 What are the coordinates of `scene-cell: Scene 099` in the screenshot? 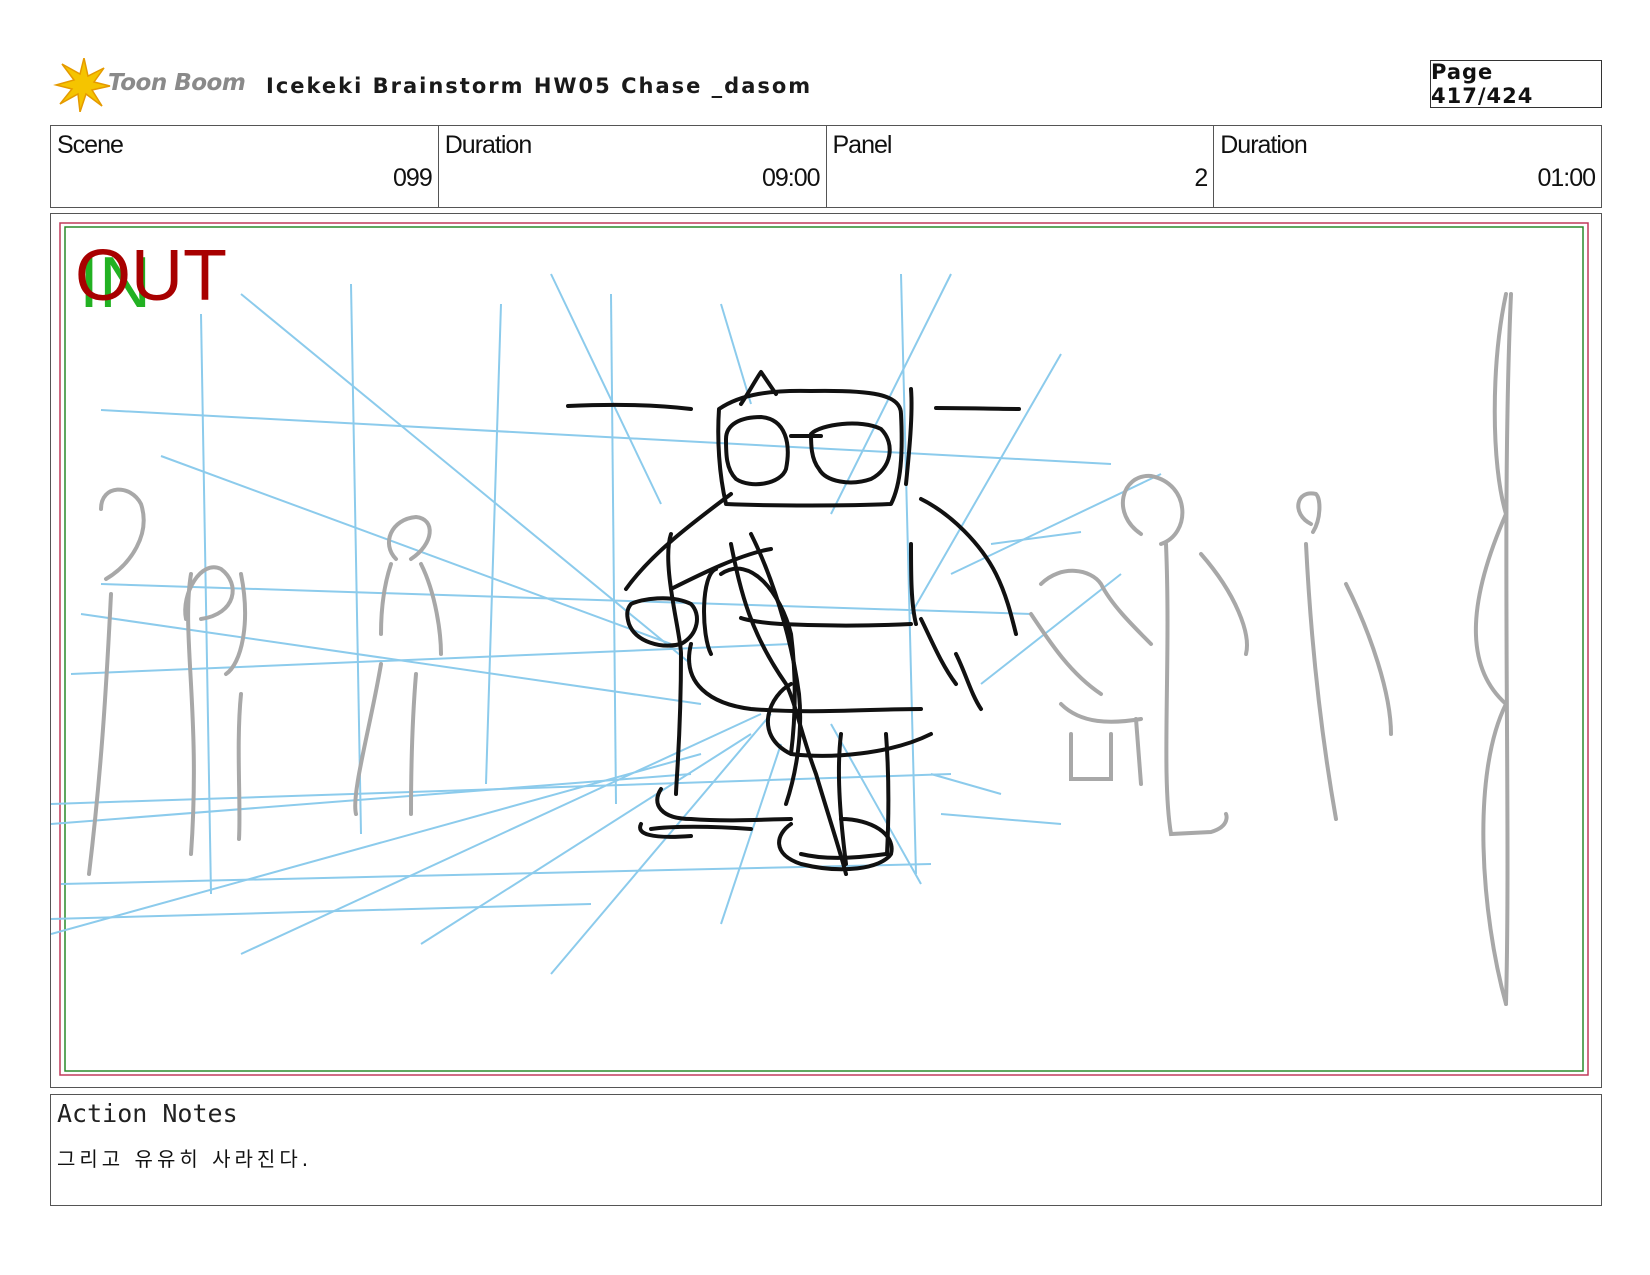 It's located at (245, 166).